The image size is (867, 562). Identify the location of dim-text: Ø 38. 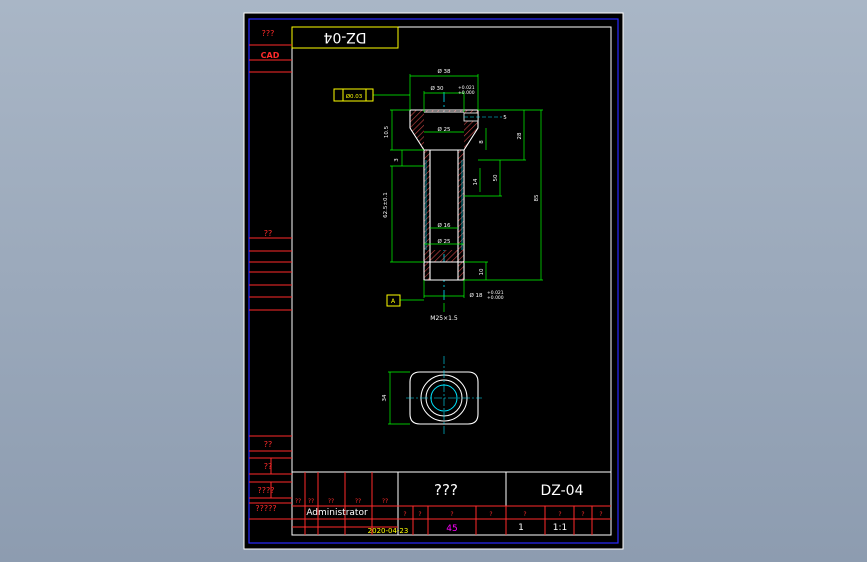
(444, 71).